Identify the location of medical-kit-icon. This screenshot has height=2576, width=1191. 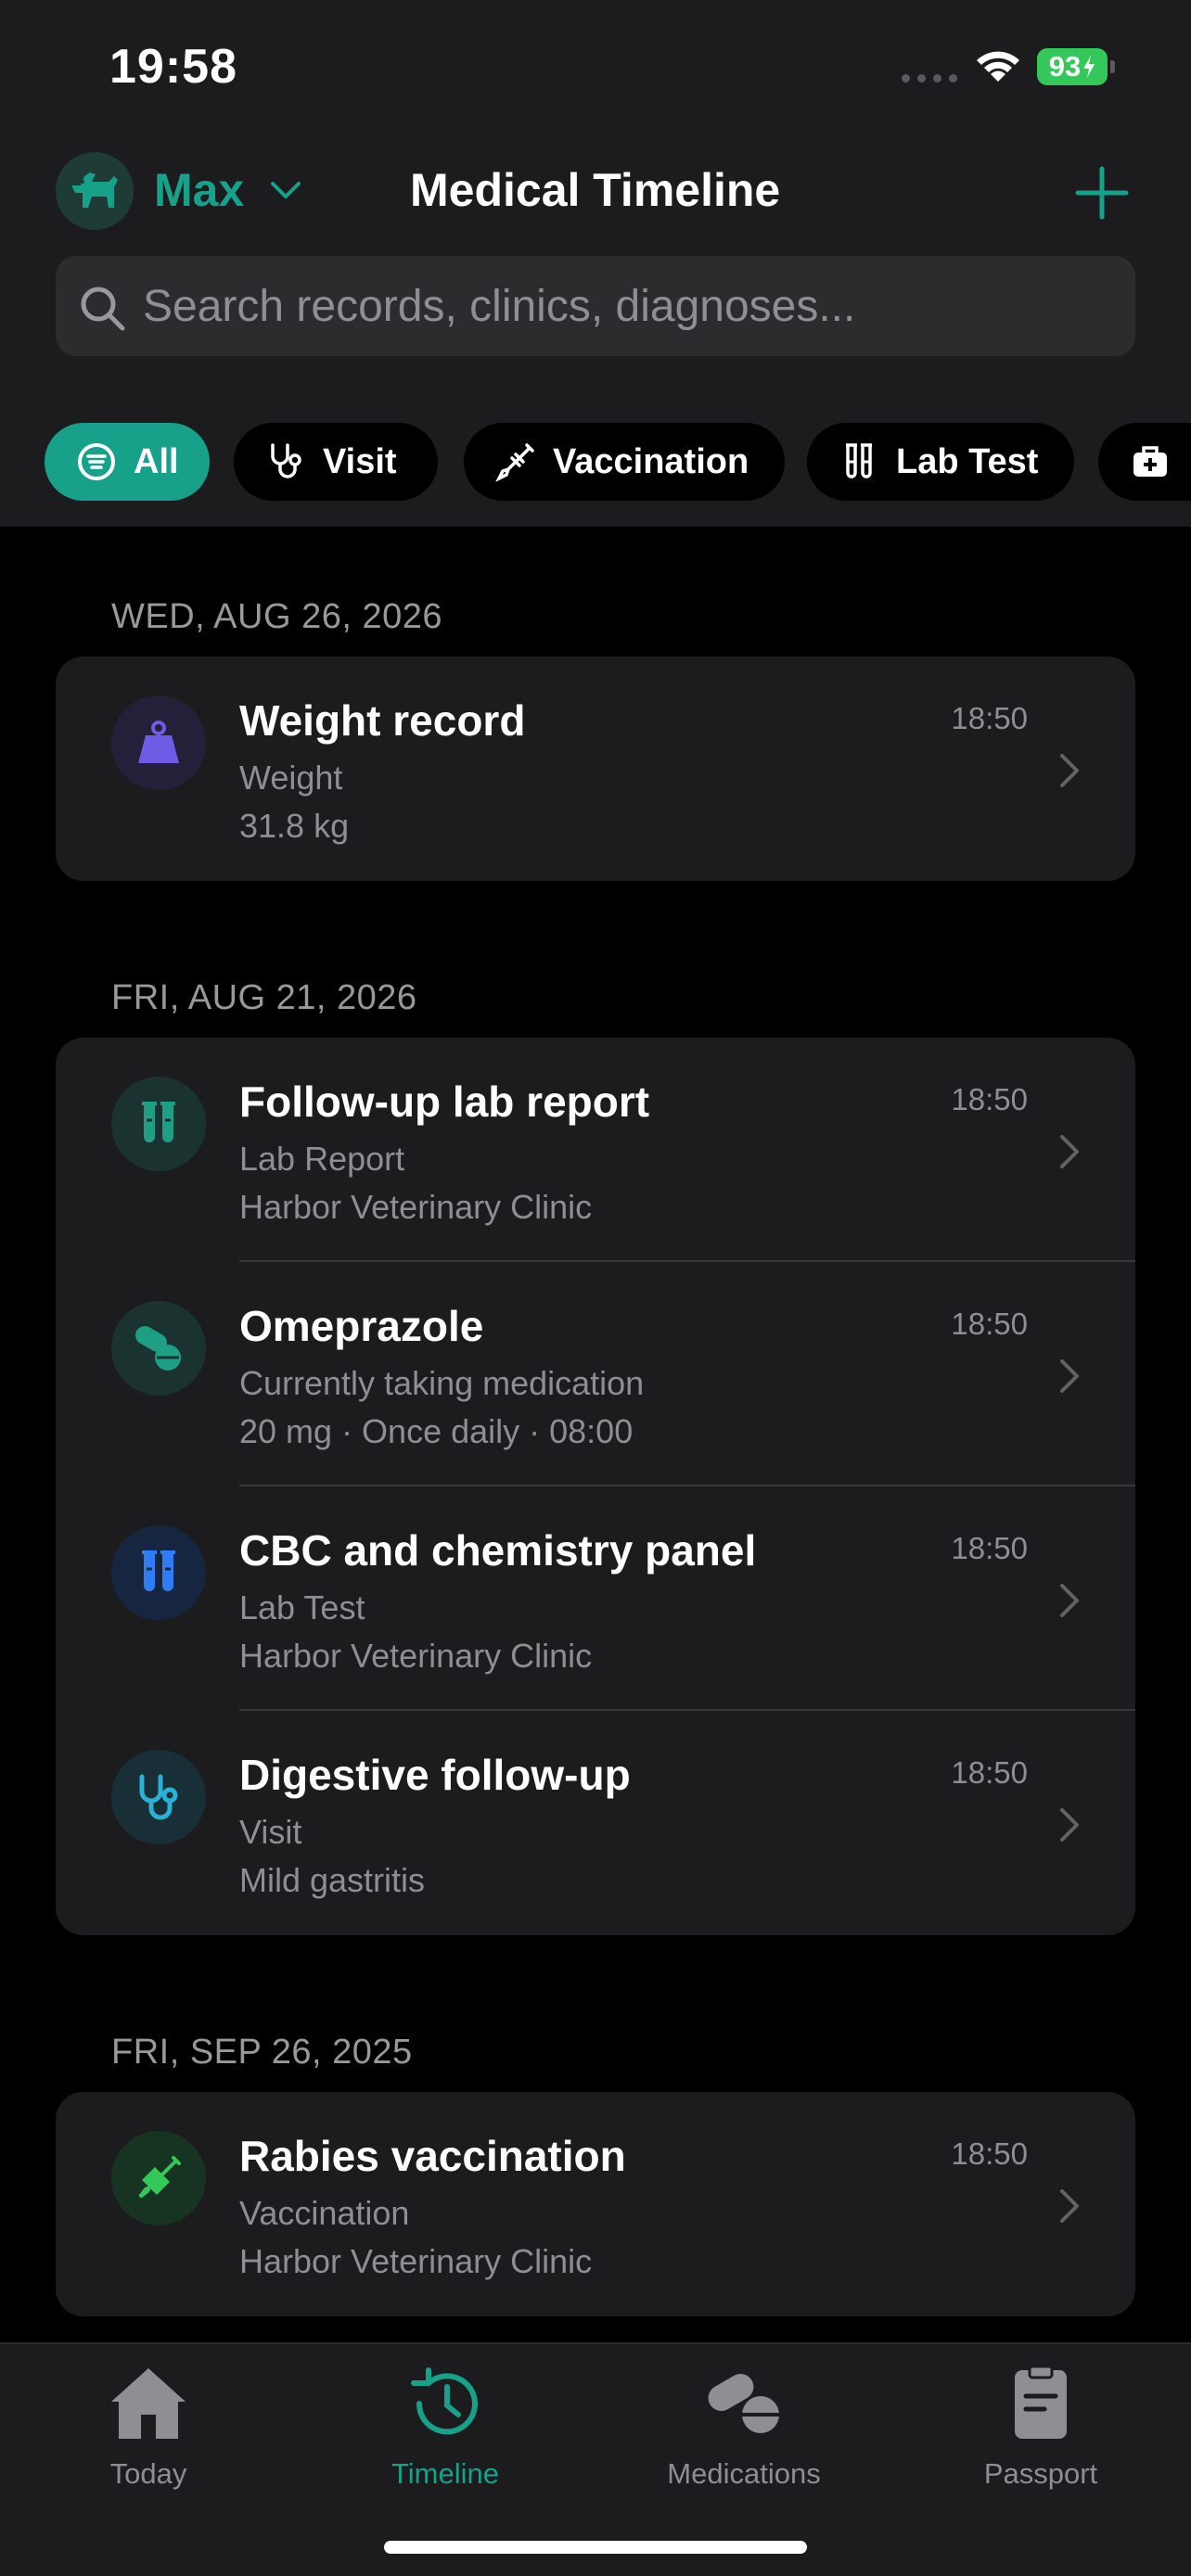
(1150, 462).